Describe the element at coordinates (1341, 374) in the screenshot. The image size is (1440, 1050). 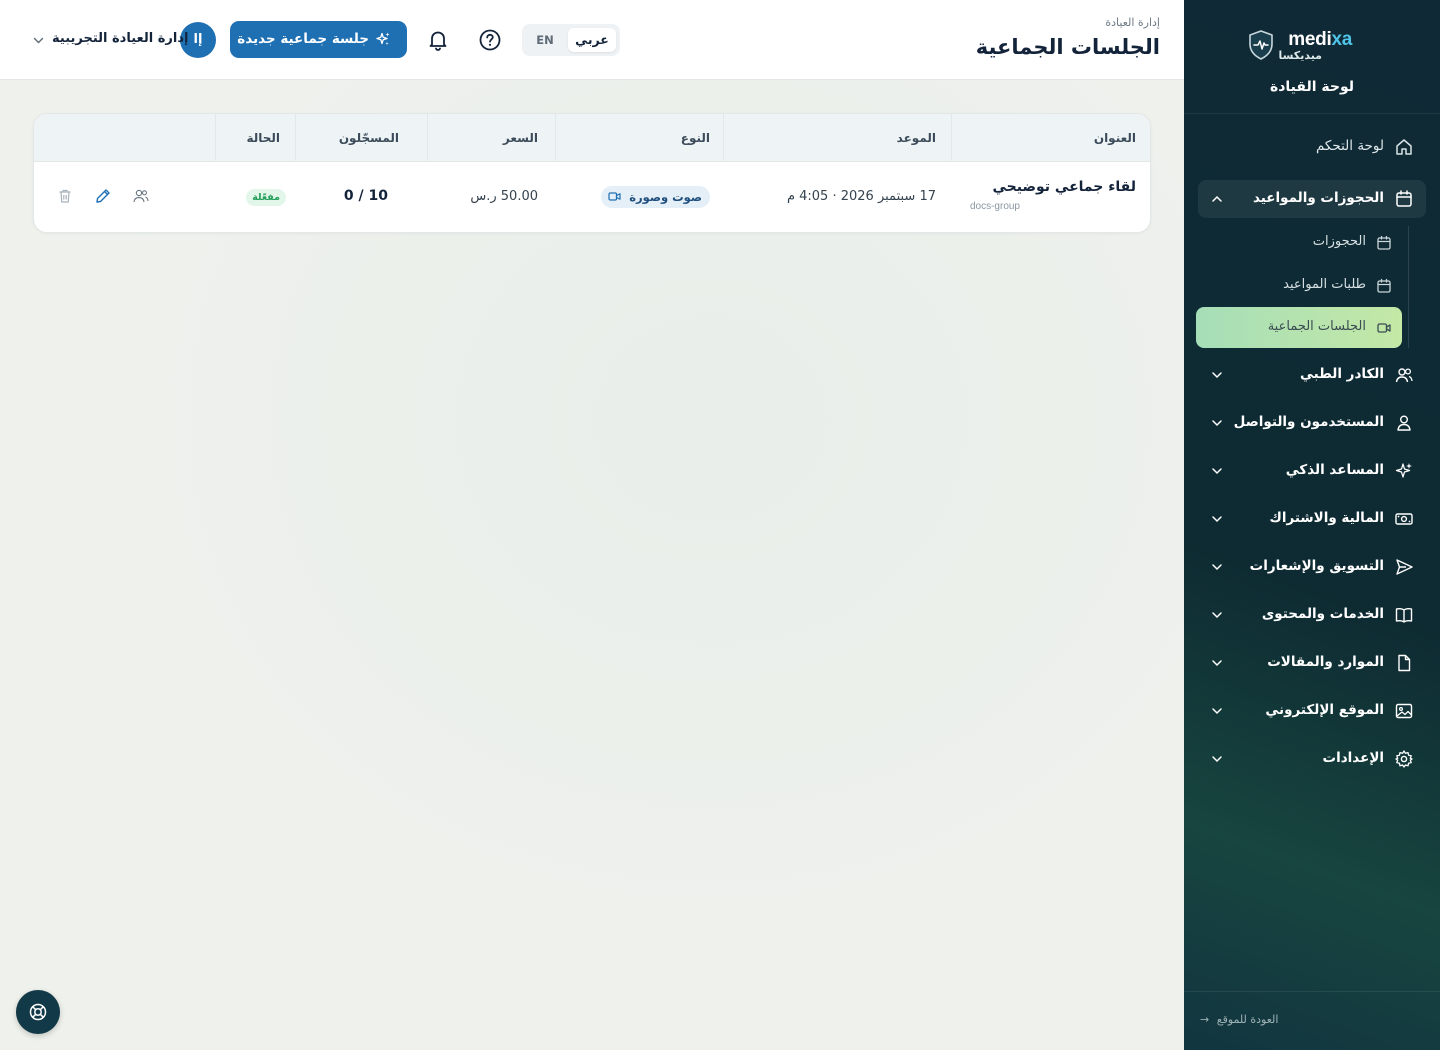
I see `sidebar-item-label: الكادر الطبي` at that location.